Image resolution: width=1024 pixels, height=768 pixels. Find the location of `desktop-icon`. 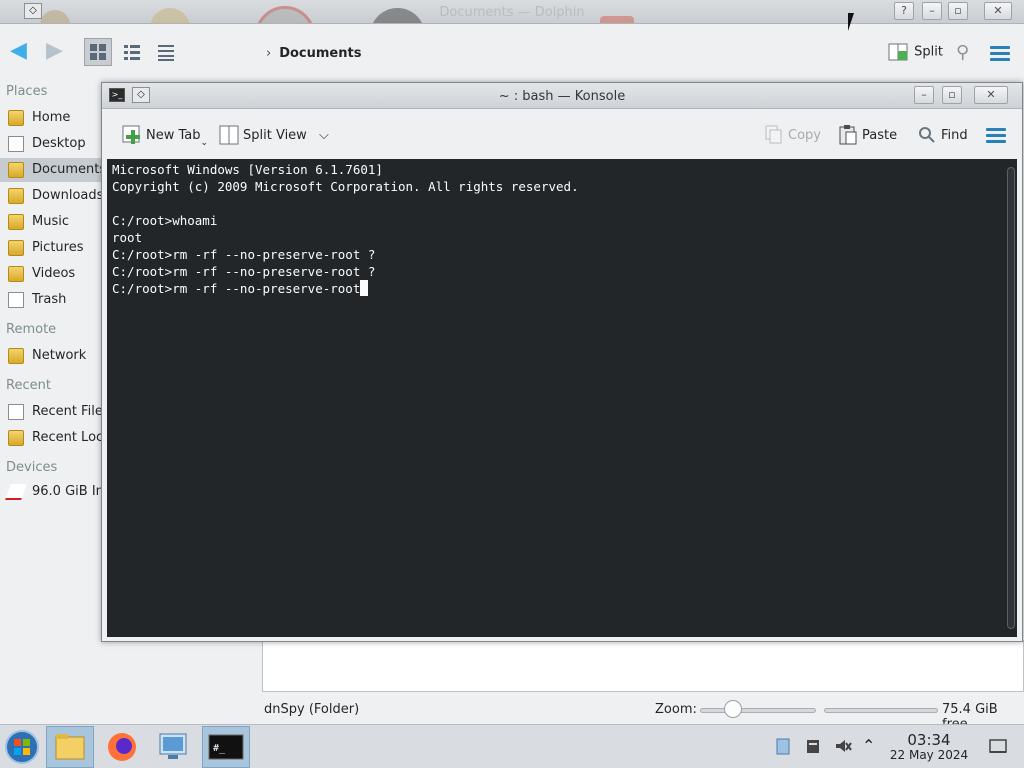

desktop-icon is located at coordinates (16, 144).